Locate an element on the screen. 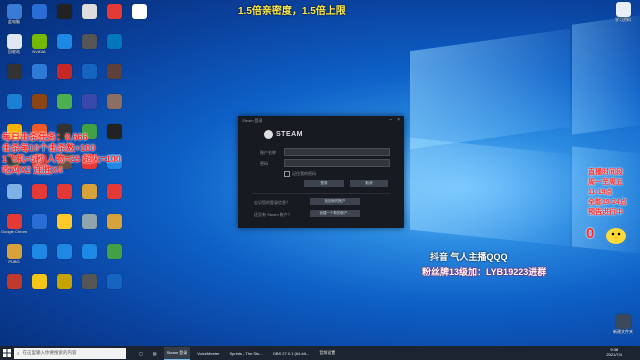  minimize-icon: – is located at coordinates (390, 120).